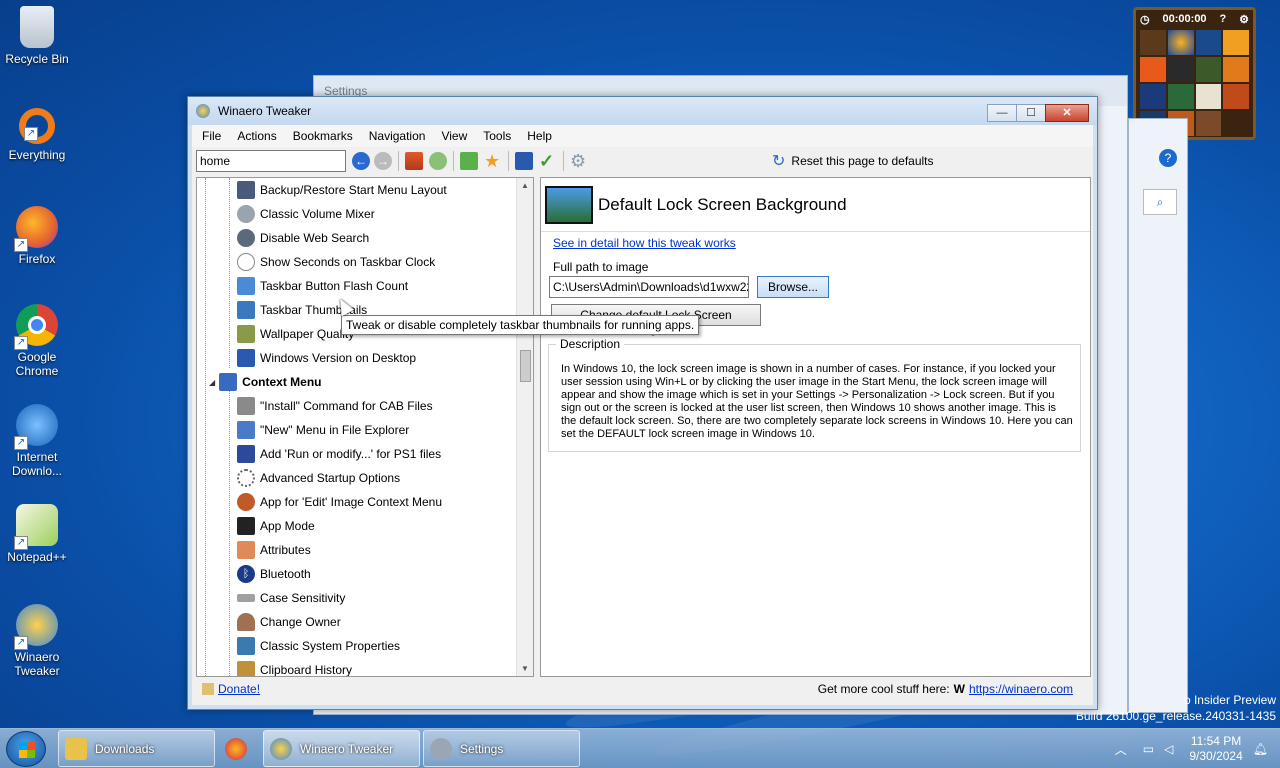  I want to click on clock: 11:54 PM 9/30/2024, so click(1215, 749).